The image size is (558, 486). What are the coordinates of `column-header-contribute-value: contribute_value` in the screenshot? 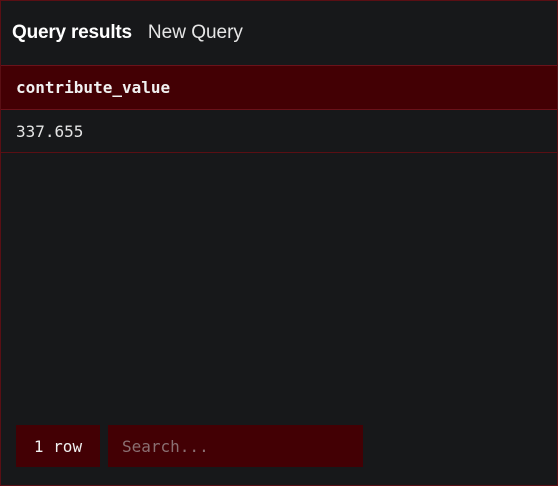 It's located at (279, 87).